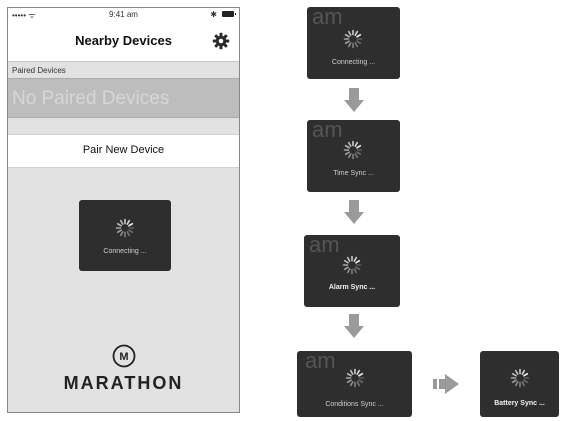 This screenshot has width=562, height=421. I want to click on status-time: 9:41 am, so click(123, 14).